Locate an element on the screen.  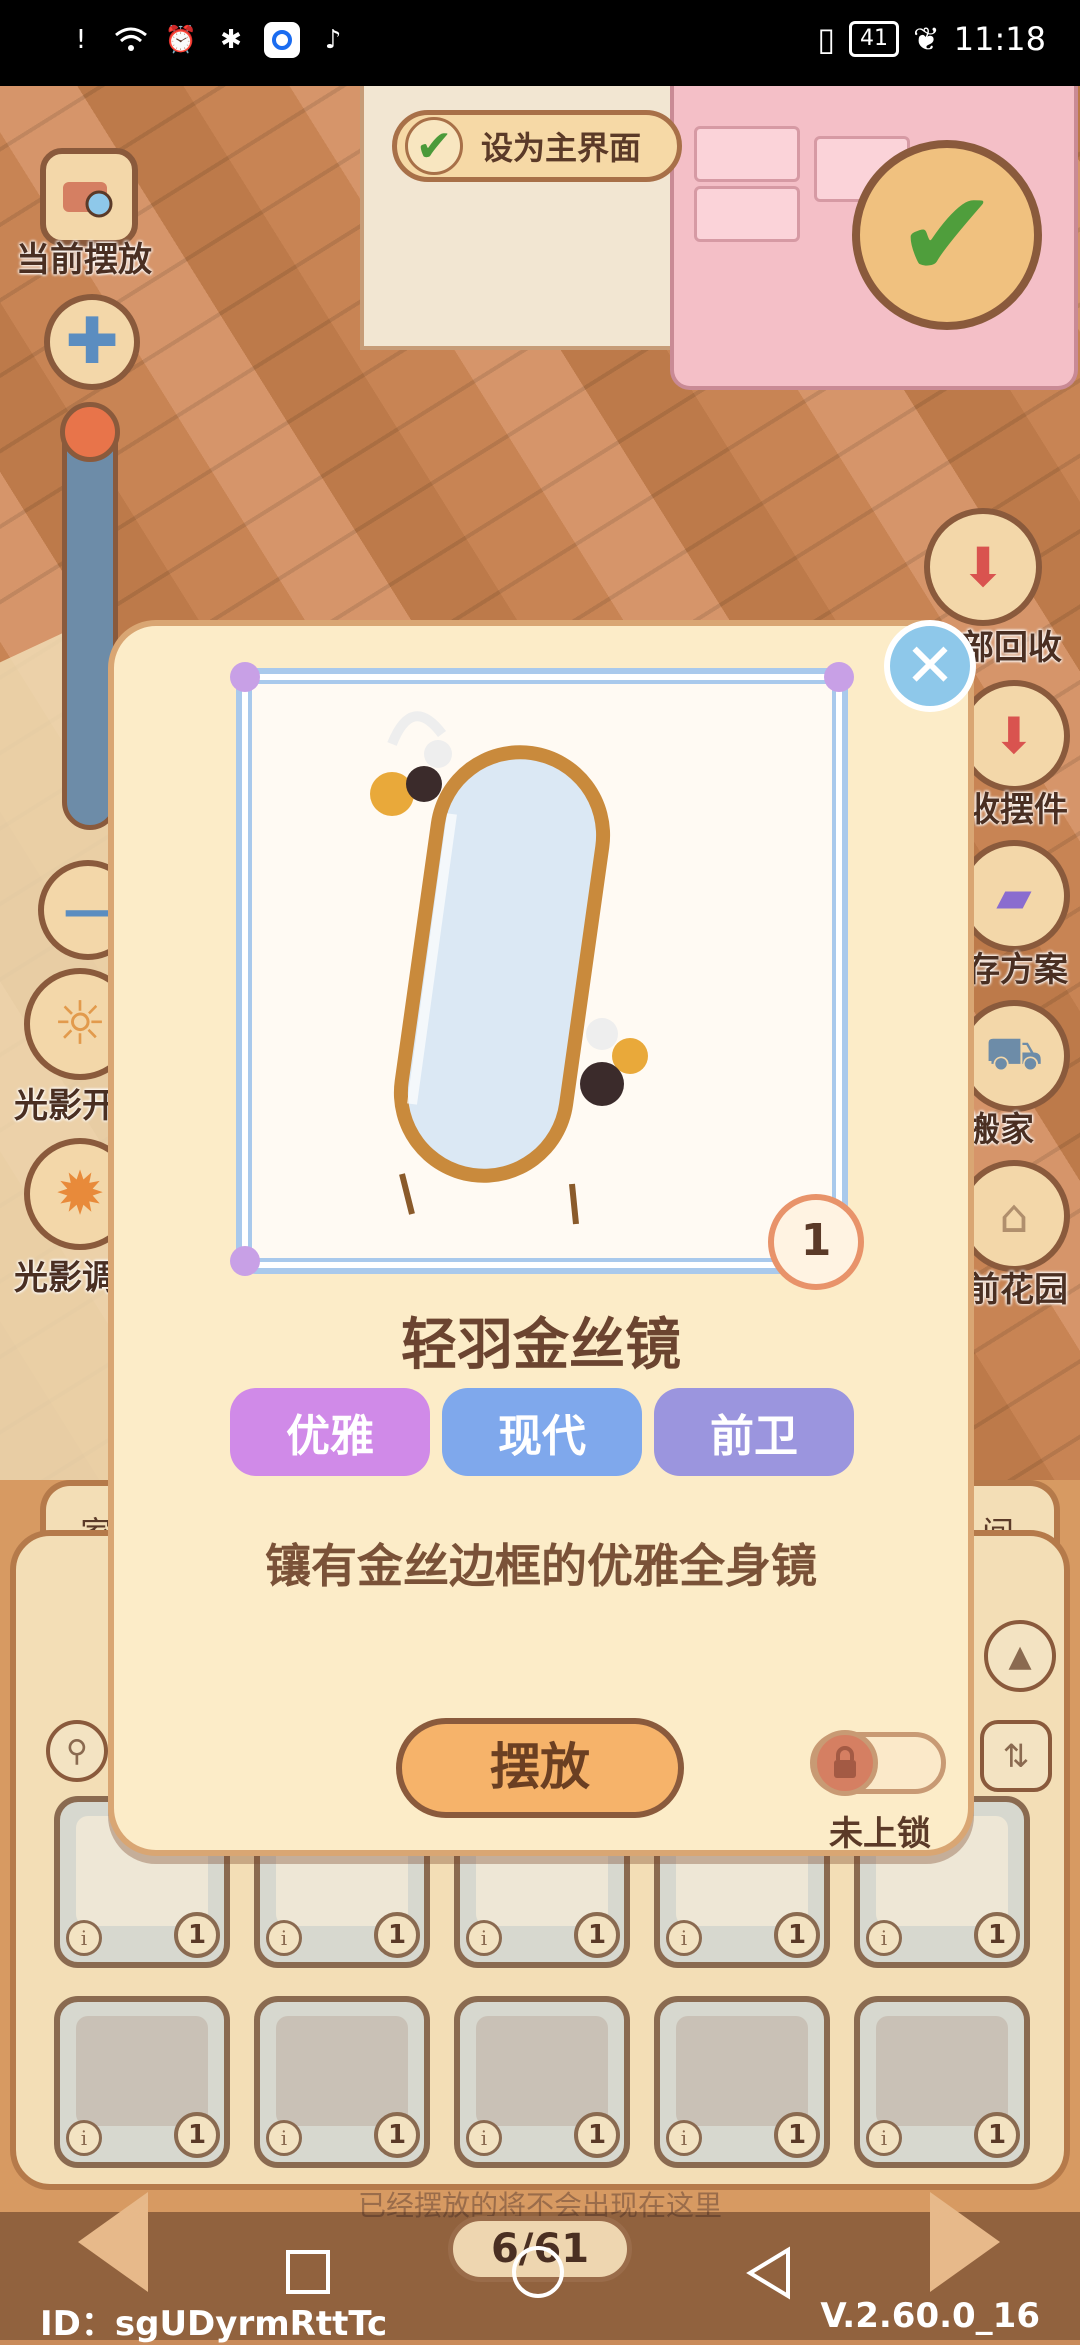
chevron-up-icon: ▲ is located at coordinates (1020, 1656).